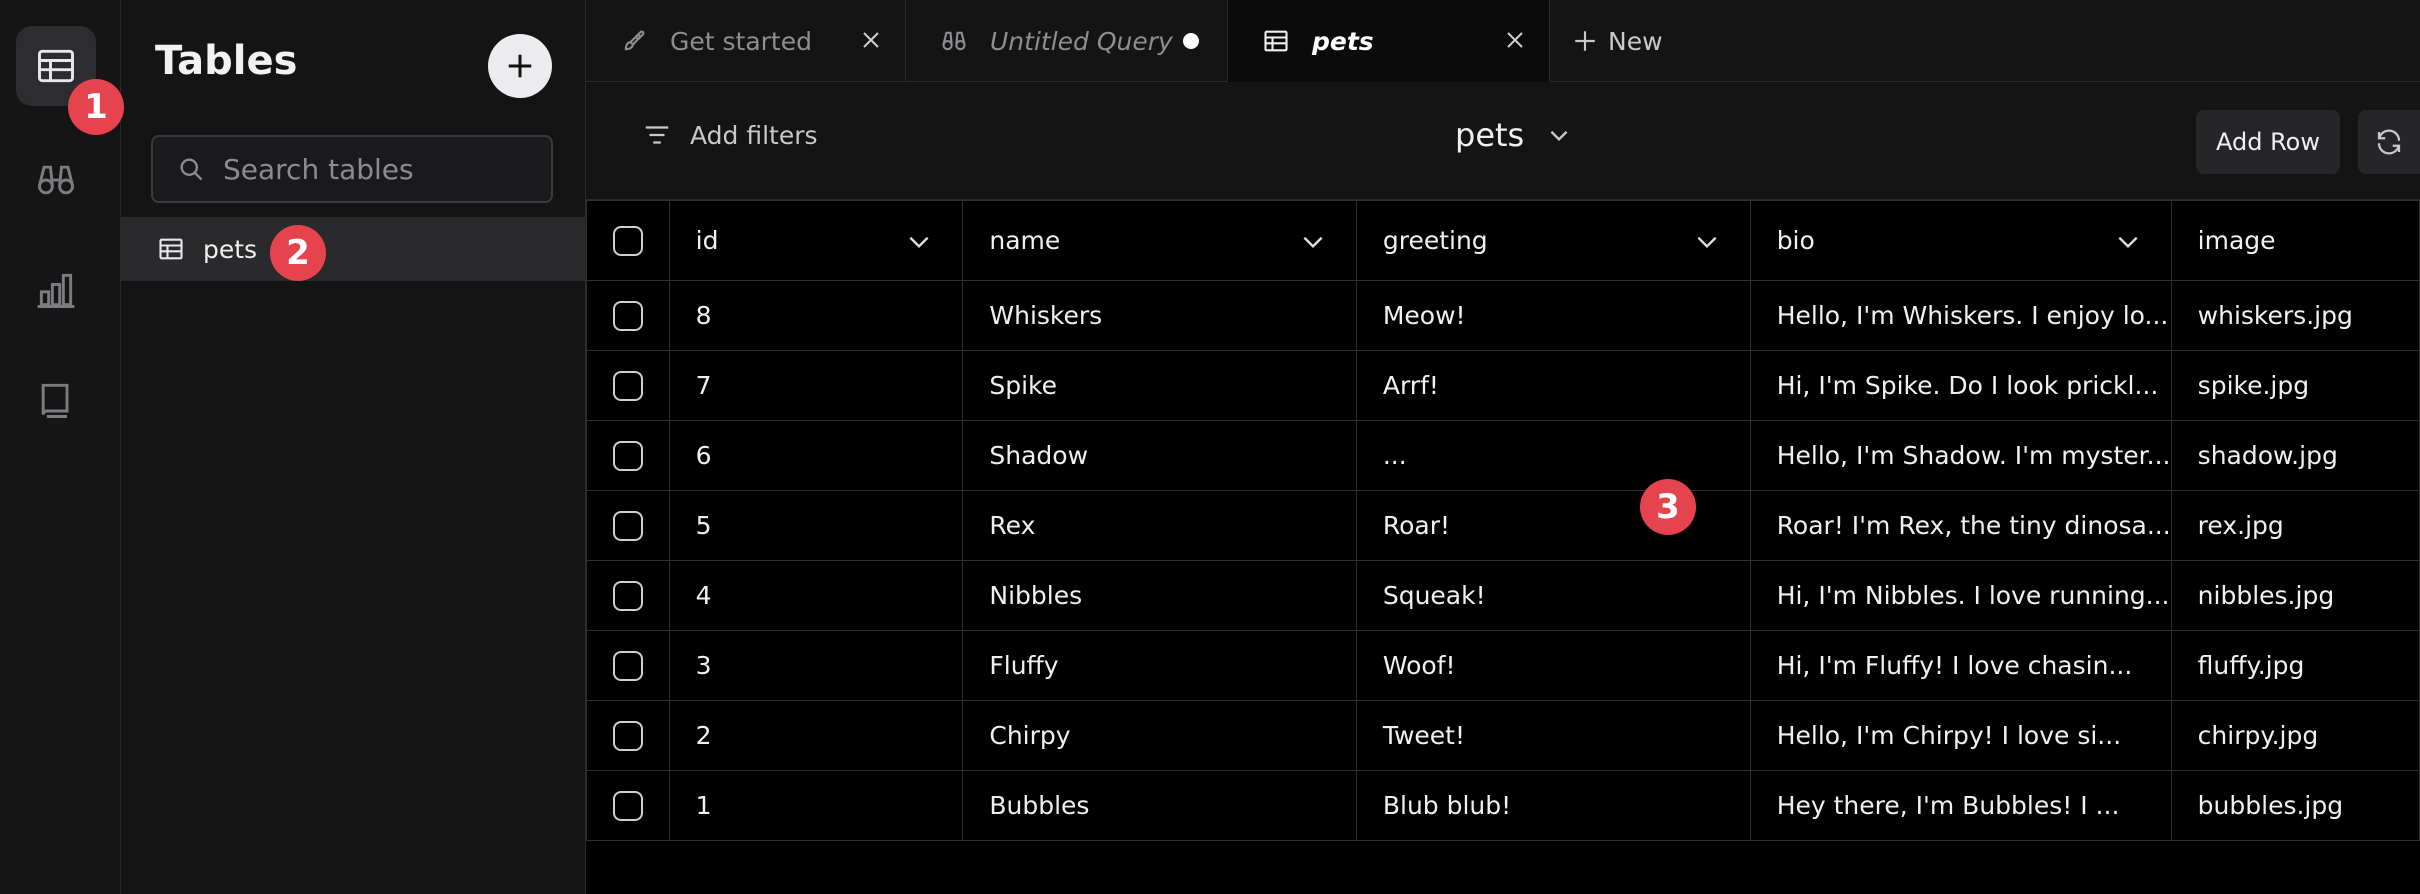 The image size is (2420, 894). I want to click on tab-label: pets, so click(1343, 41).